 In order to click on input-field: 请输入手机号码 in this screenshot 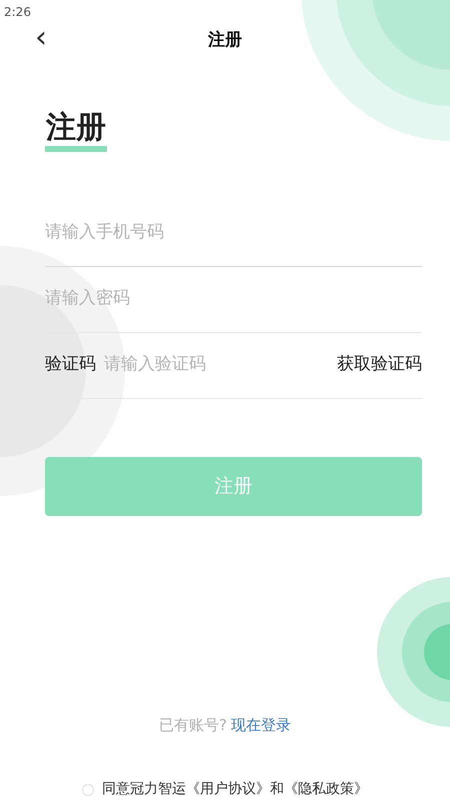, I will do `click(233, 233)`.